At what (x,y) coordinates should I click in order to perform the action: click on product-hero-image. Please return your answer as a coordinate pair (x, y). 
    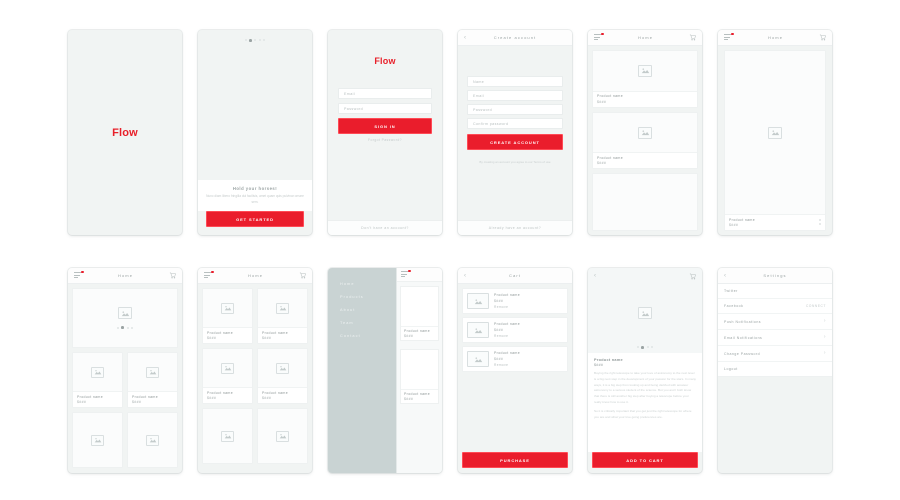
    Looking at the image, I should click on (645, 313).